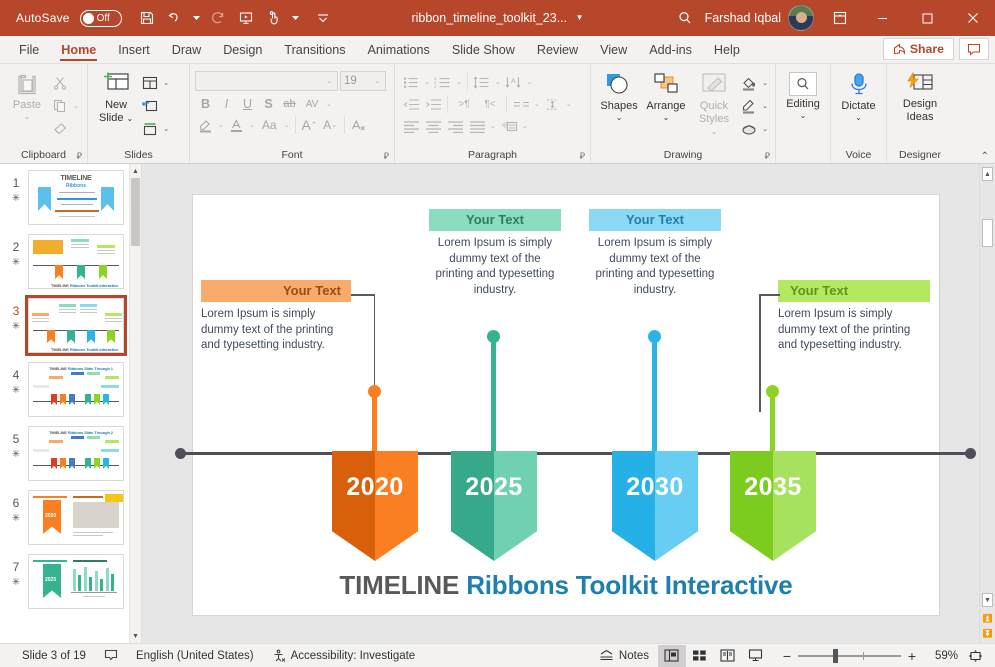  I want to click on align-right-icon, so click(455, 126).